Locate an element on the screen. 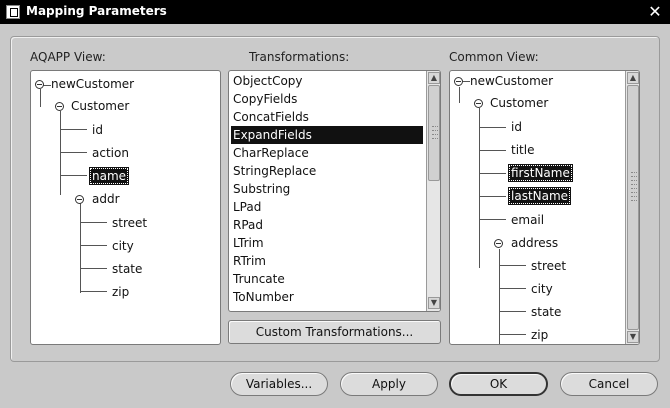 The width and height of the screenshot is (670, 408). tree-node-lastname-selected: lastName is located at coordinates (540, 196).